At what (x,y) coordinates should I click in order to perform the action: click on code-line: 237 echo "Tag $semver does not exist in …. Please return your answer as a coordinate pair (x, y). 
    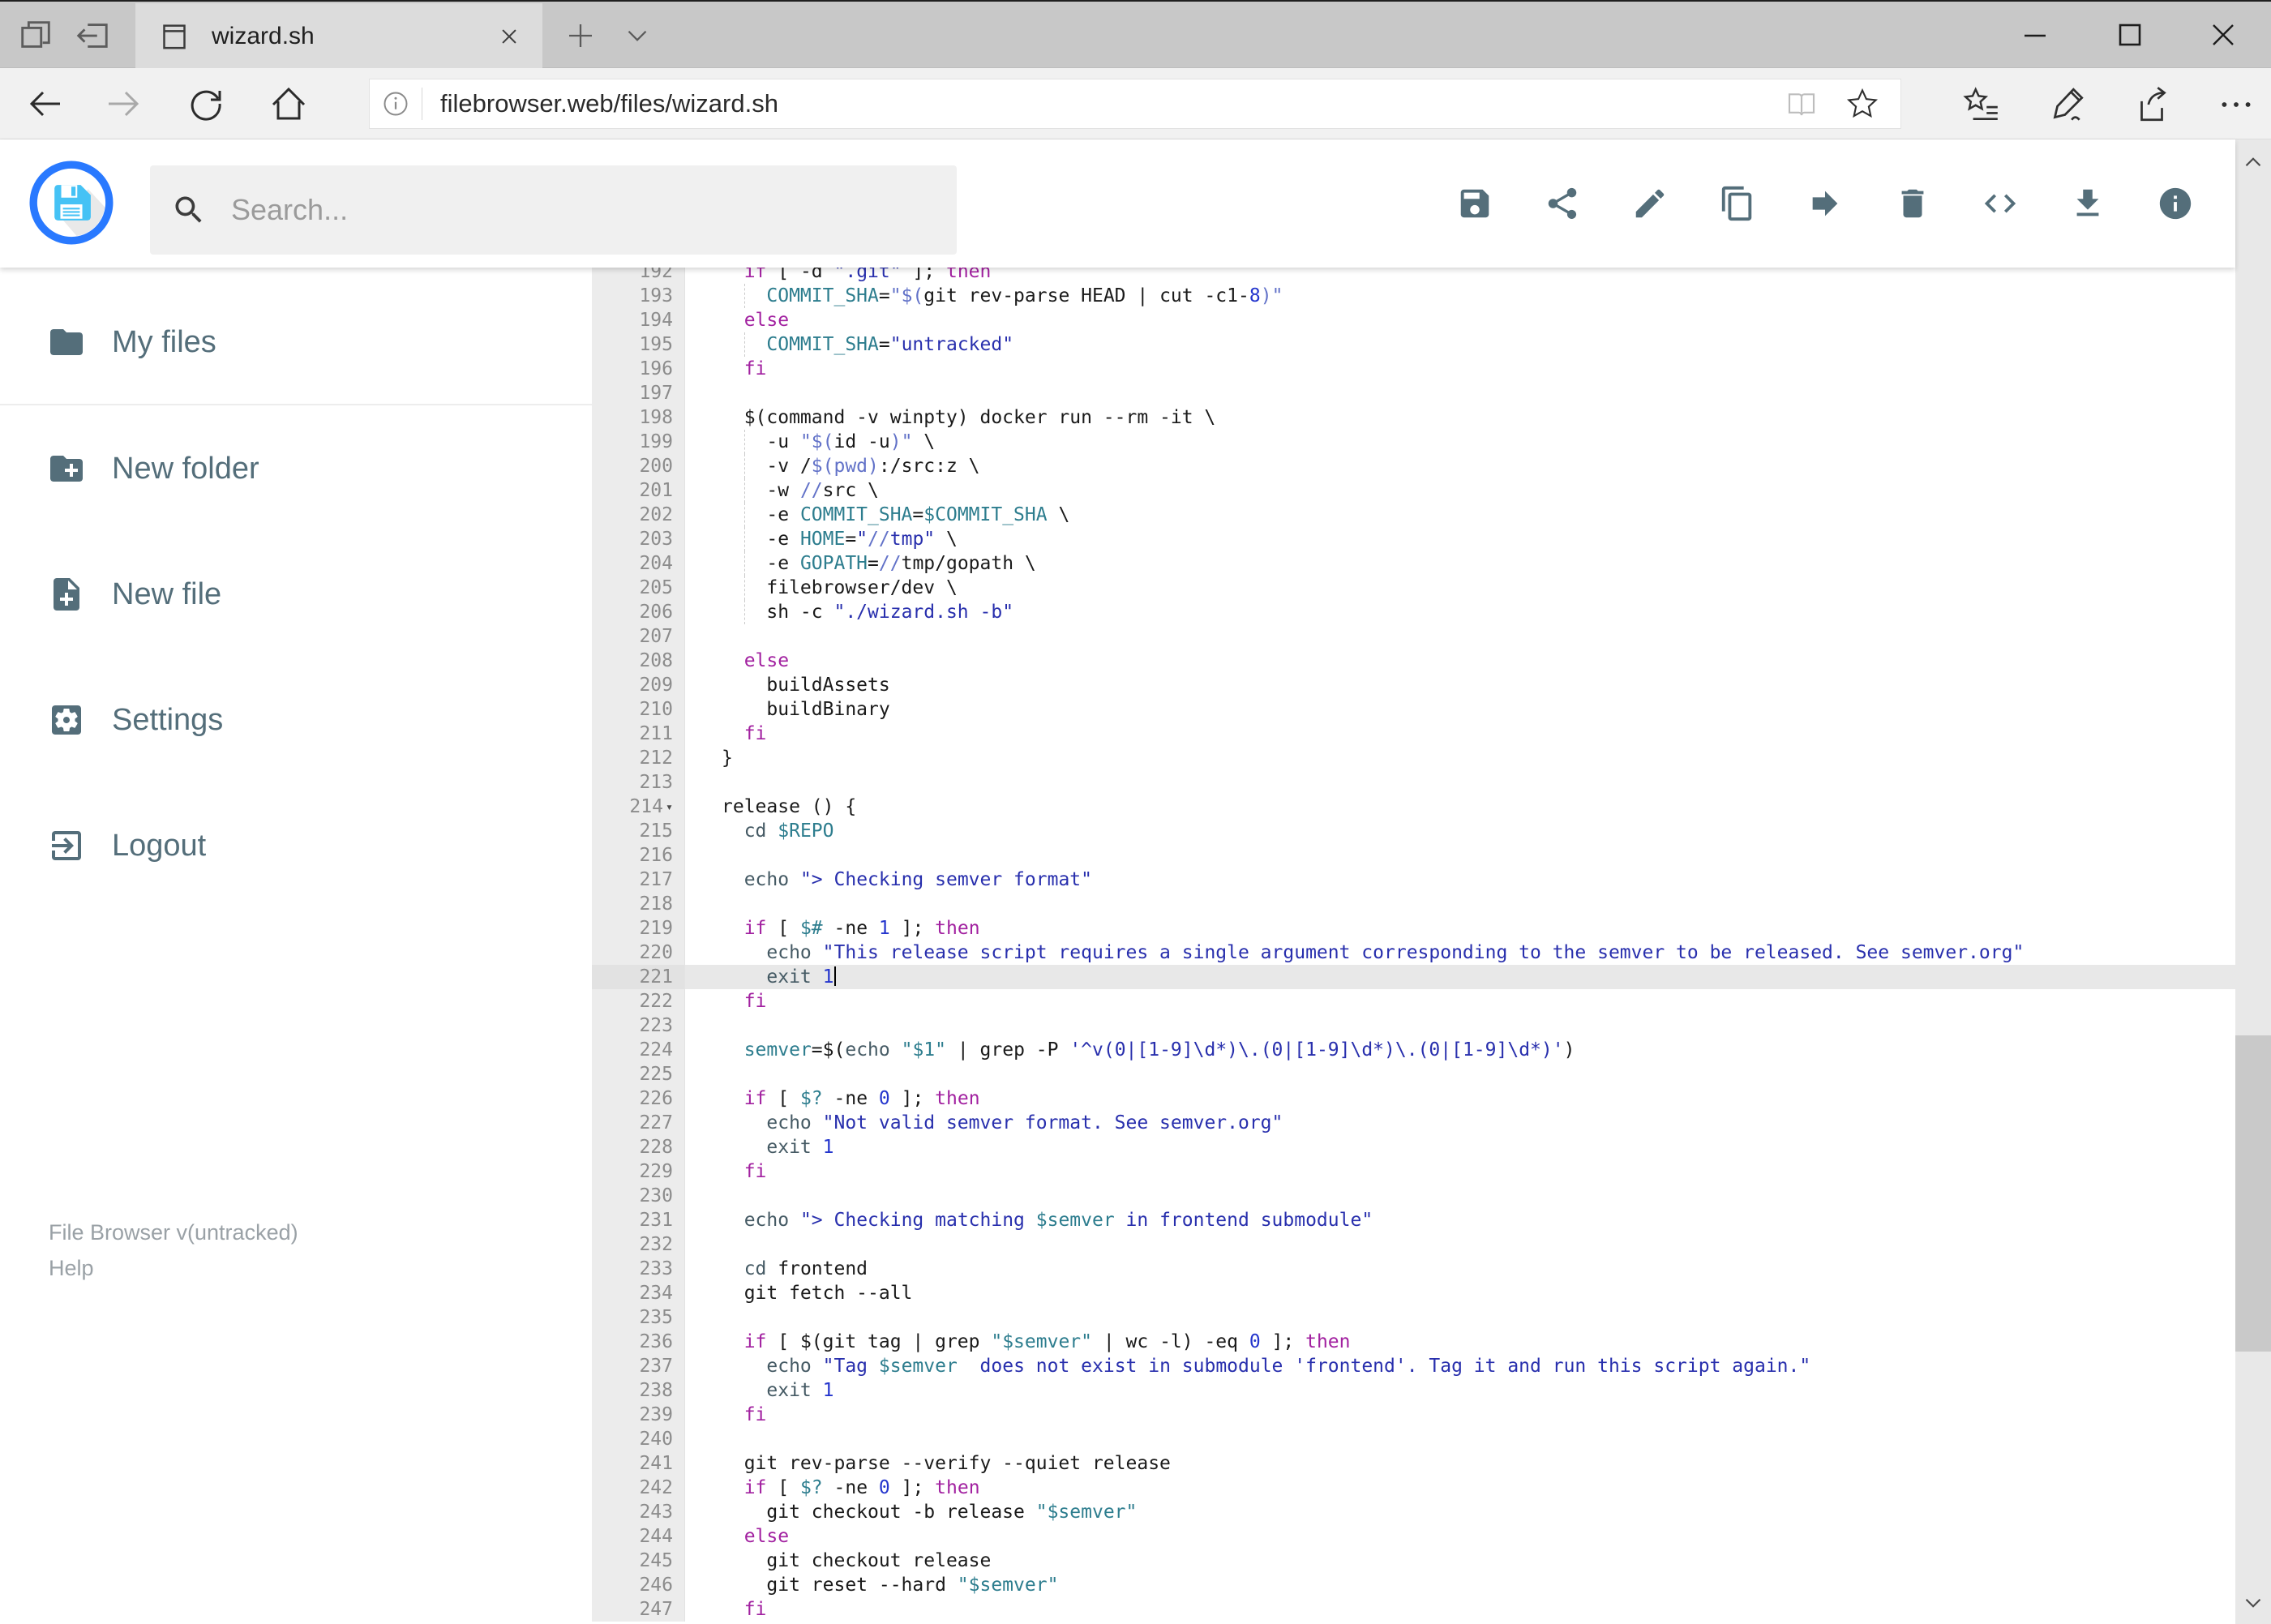
    Looking at the image, I should click on (1414, 1366).